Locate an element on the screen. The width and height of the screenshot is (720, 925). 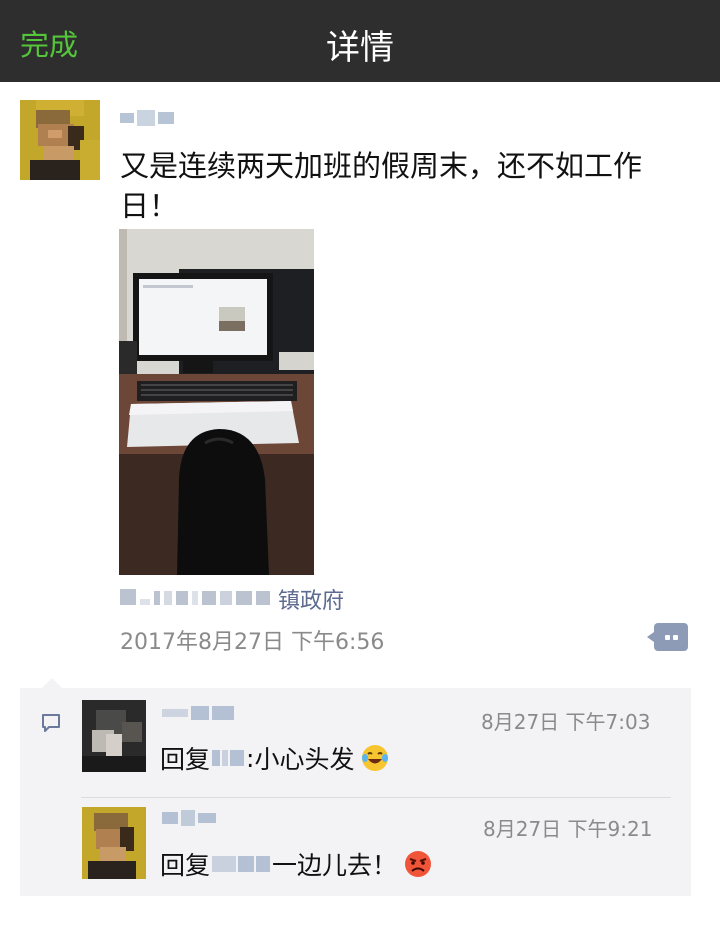
comment-icon is located at coordinates (51, 723).